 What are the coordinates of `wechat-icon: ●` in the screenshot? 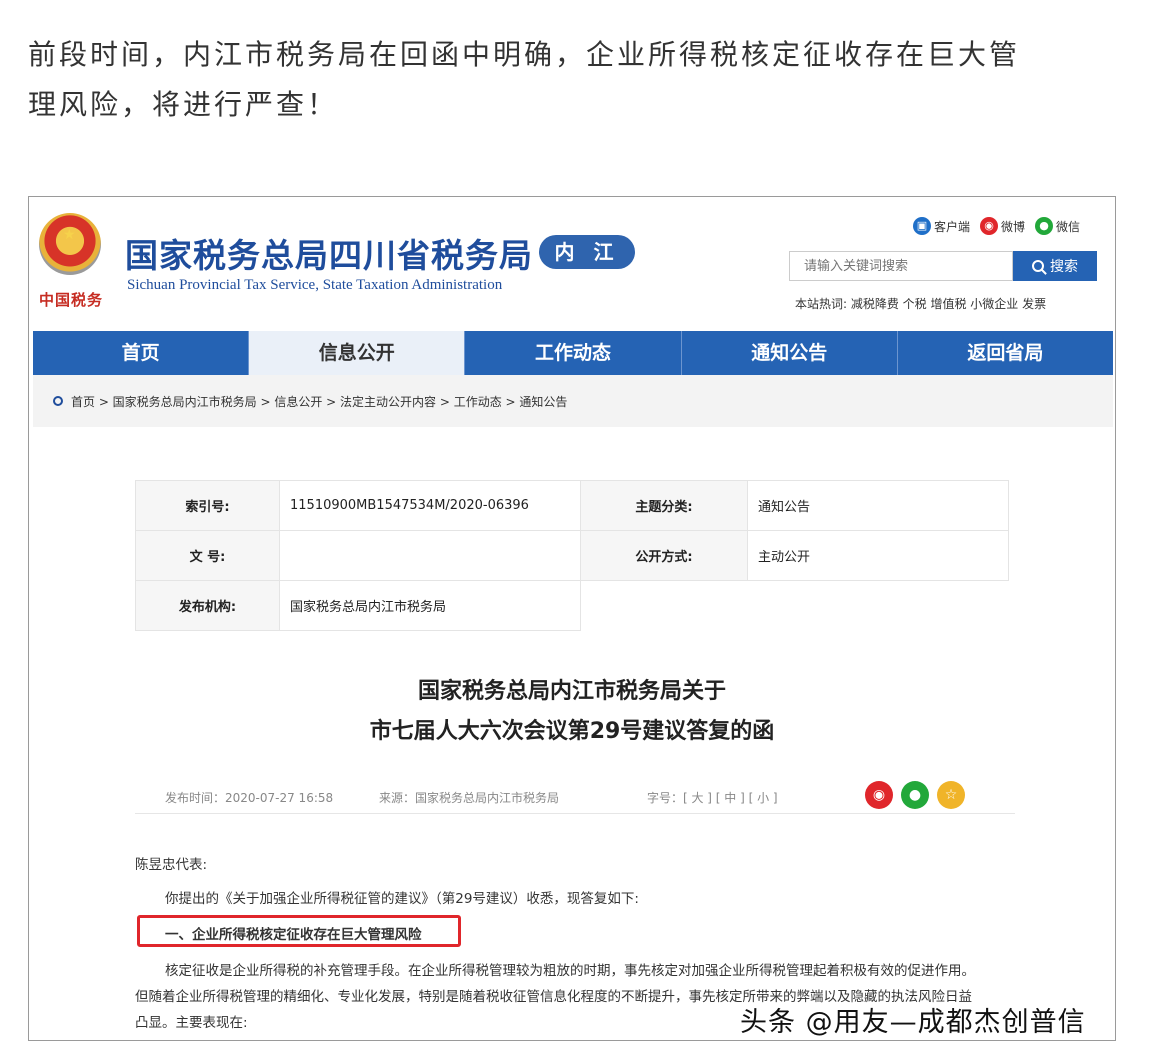 It's located at (1044, 226).